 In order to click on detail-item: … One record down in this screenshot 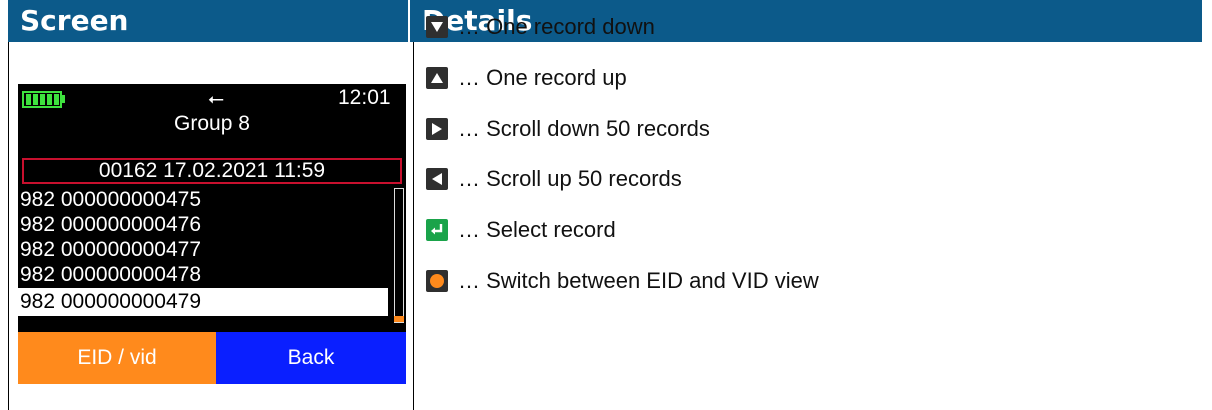, I will do `click(540, 27)`.